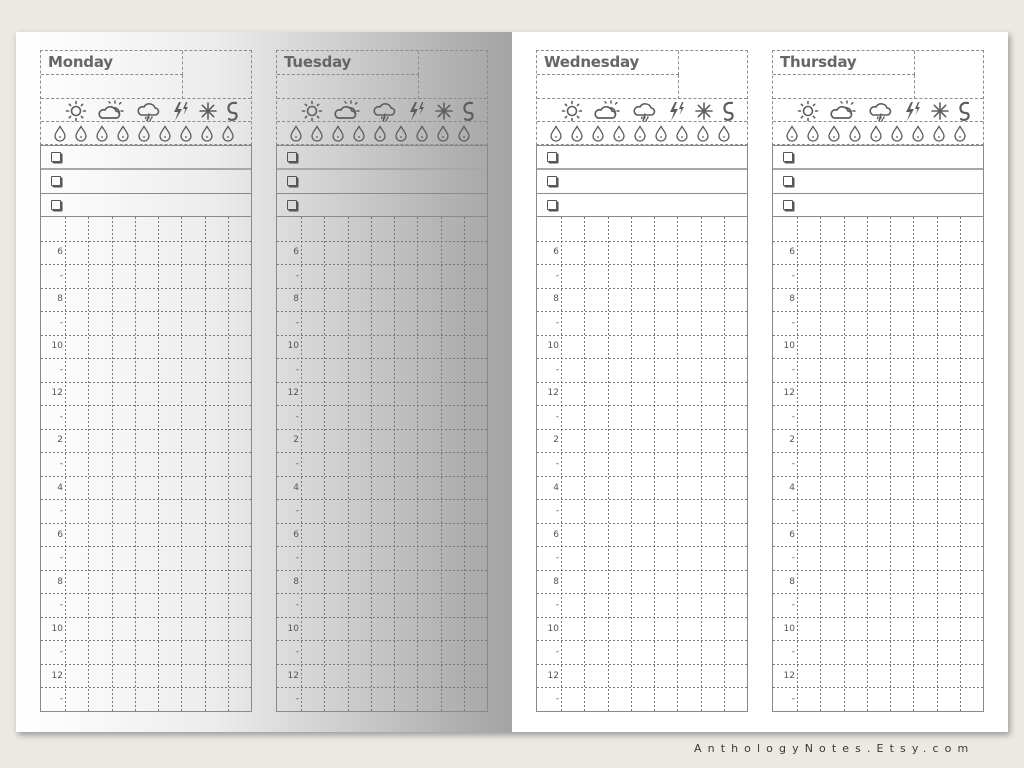 The image size is (1024, 768). I want to click on footer-shop-url: AnthologyNotes.Etsy.com, so click(834, 748).